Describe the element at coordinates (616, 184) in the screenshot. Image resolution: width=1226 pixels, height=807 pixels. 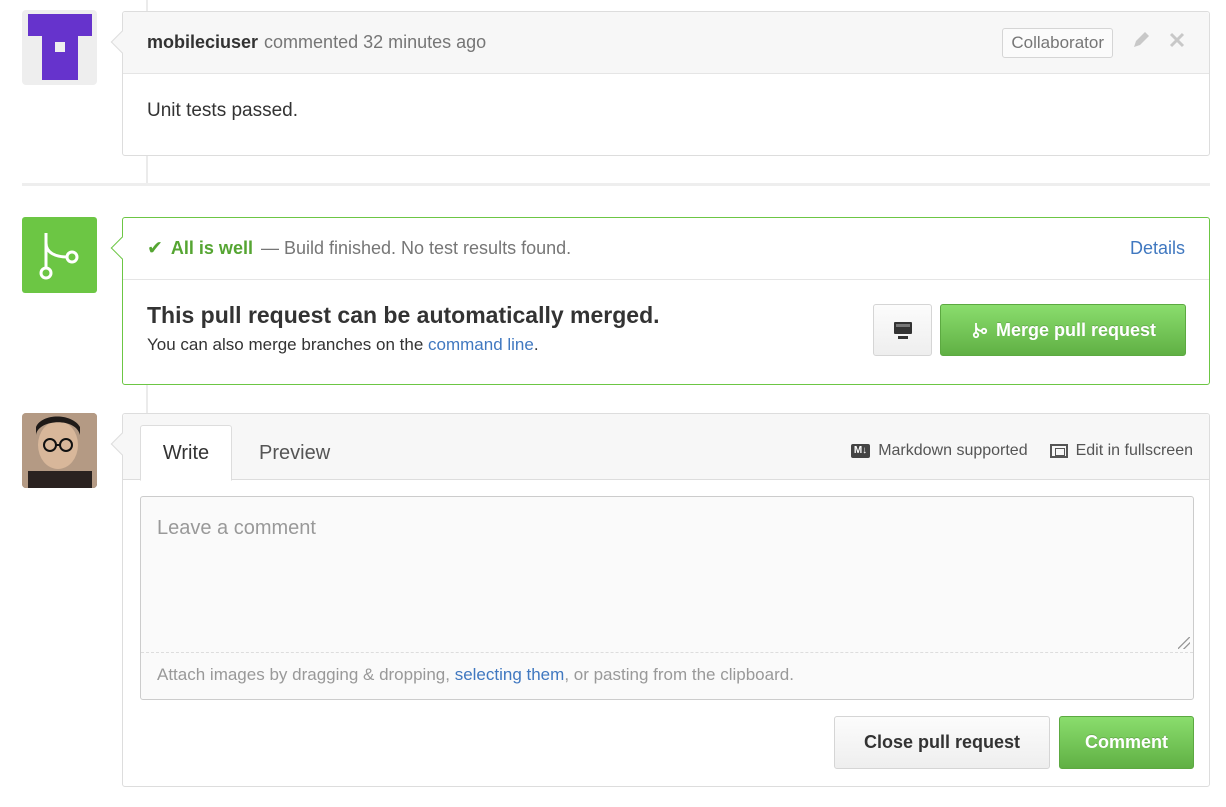
I see `timeline-separator` at that location.